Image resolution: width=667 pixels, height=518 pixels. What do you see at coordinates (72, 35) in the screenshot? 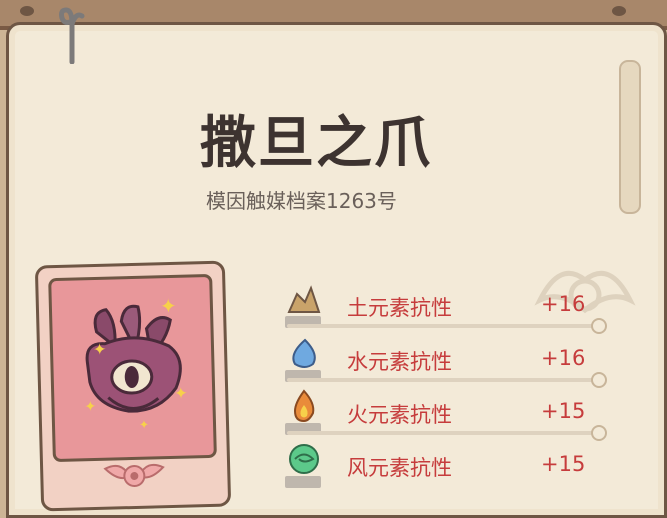
I see `hanger-hook-icon` at bounding box center [72, 35].